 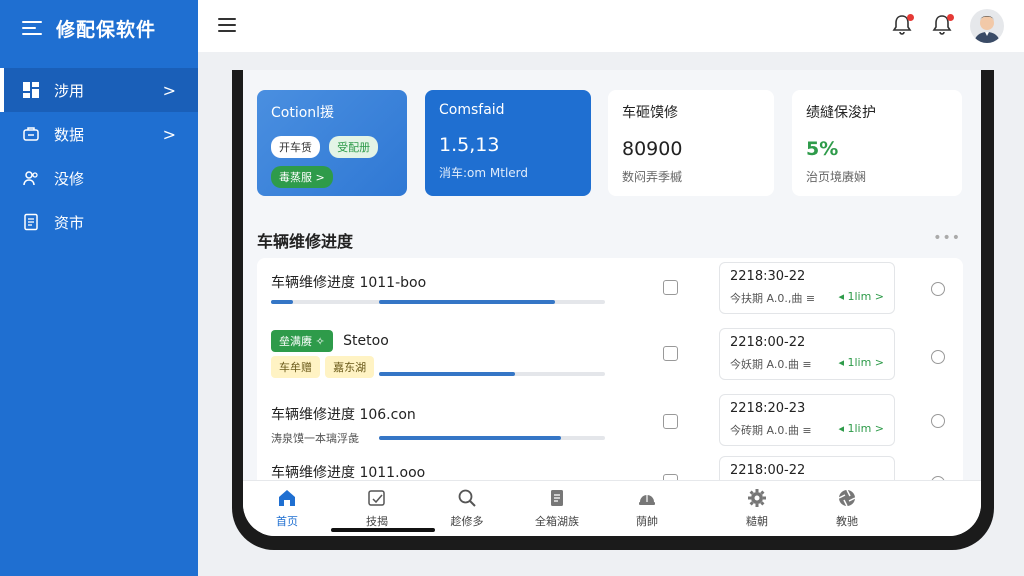 What do you see at coordinates (227, 25) in the screenshot?
I see `hamburger-icon` at bounding box center [227, 25].